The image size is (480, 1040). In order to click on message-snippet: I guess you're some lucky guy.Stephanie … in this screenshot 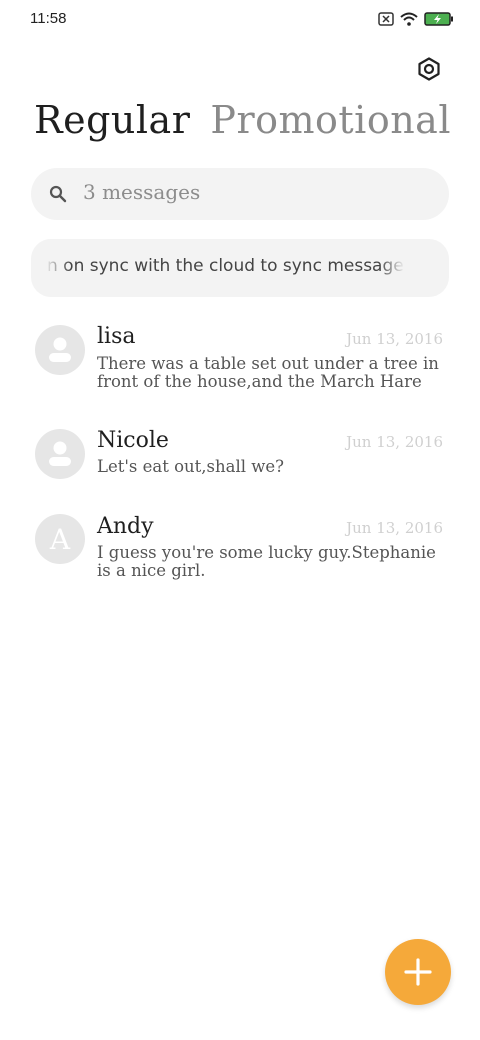, I will do `click(266, 562)`.